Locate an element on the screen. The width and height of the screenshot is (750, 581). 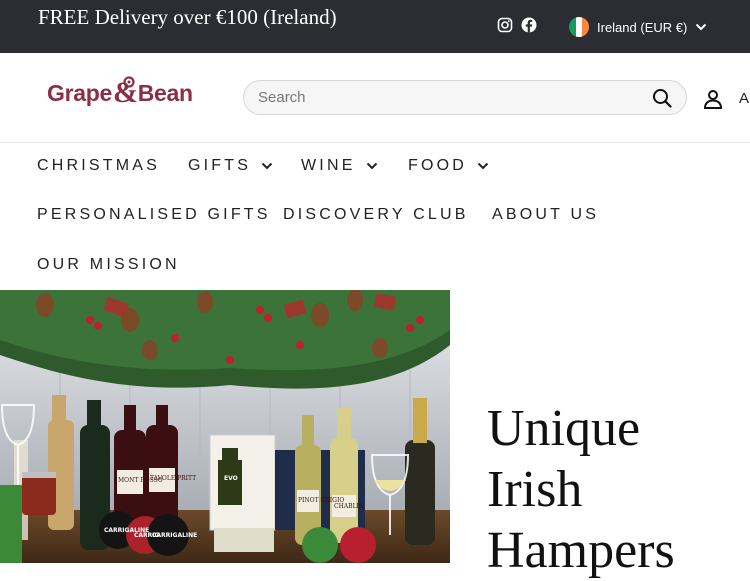
nav-item-christmas: CHRISTMAS is located at coordinates (98, 166).